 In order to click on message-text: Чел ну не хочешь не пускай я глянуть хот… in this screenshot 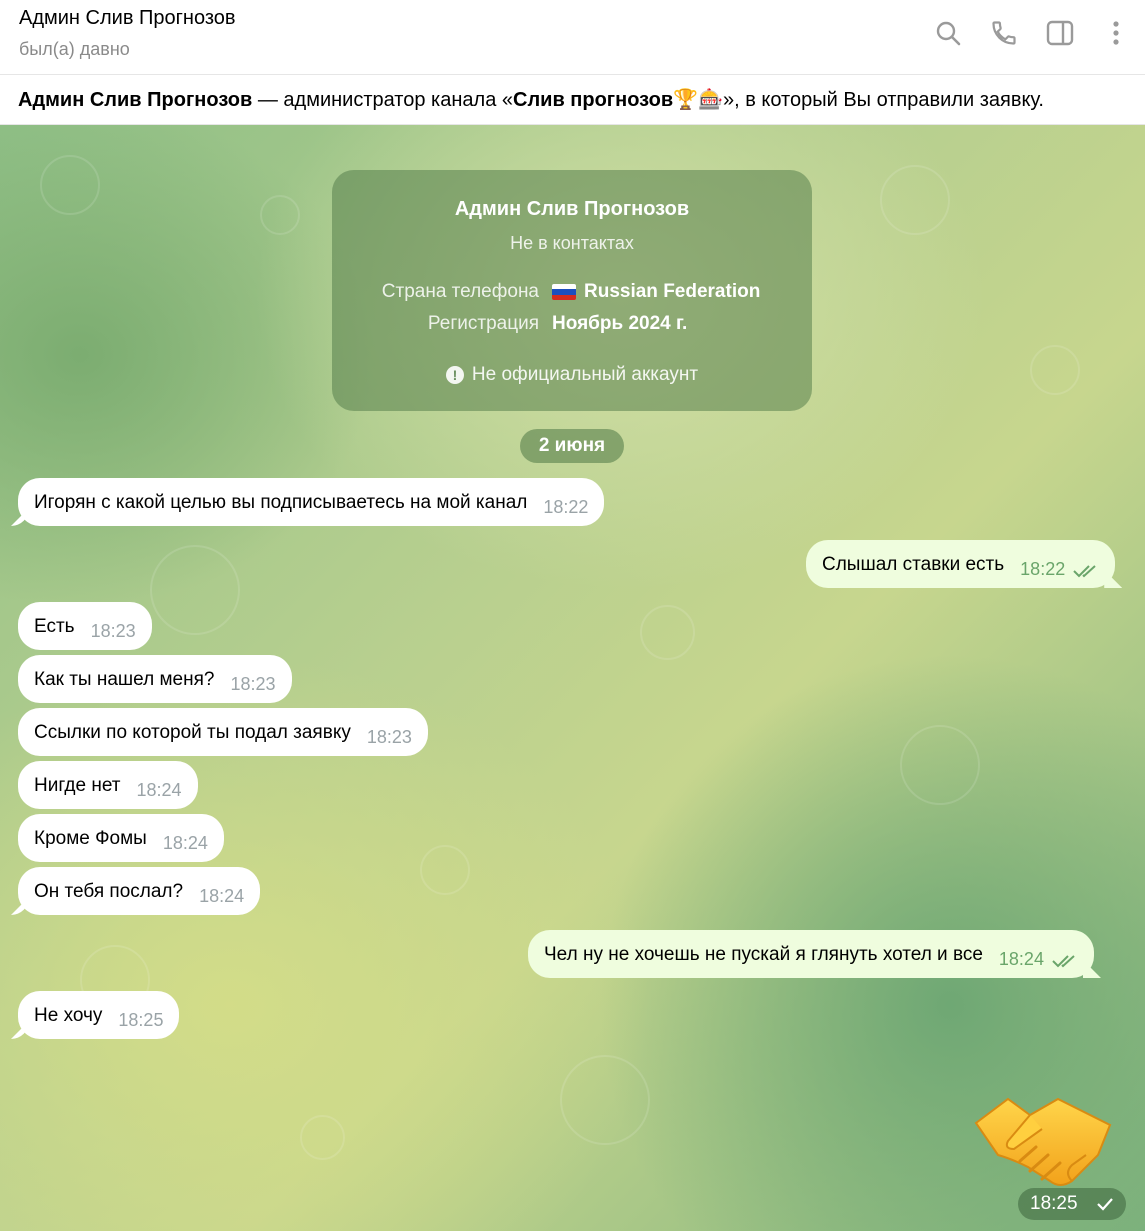, I will do `click(763, 954)`.